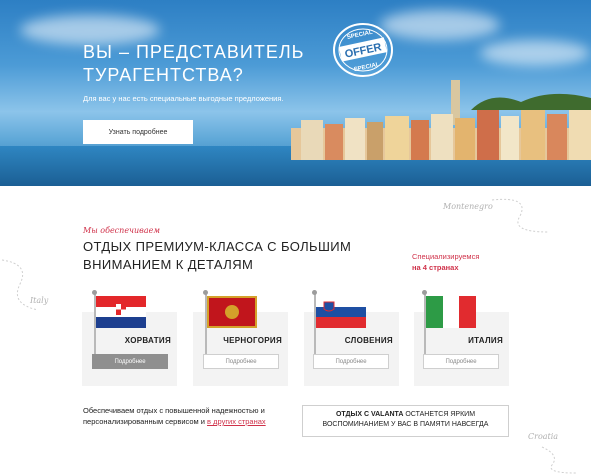 The width and height of the screenshot is (591, 475). I want to click on quote-brand: ОТДЫХ С VALANTA, so click(369, 414).